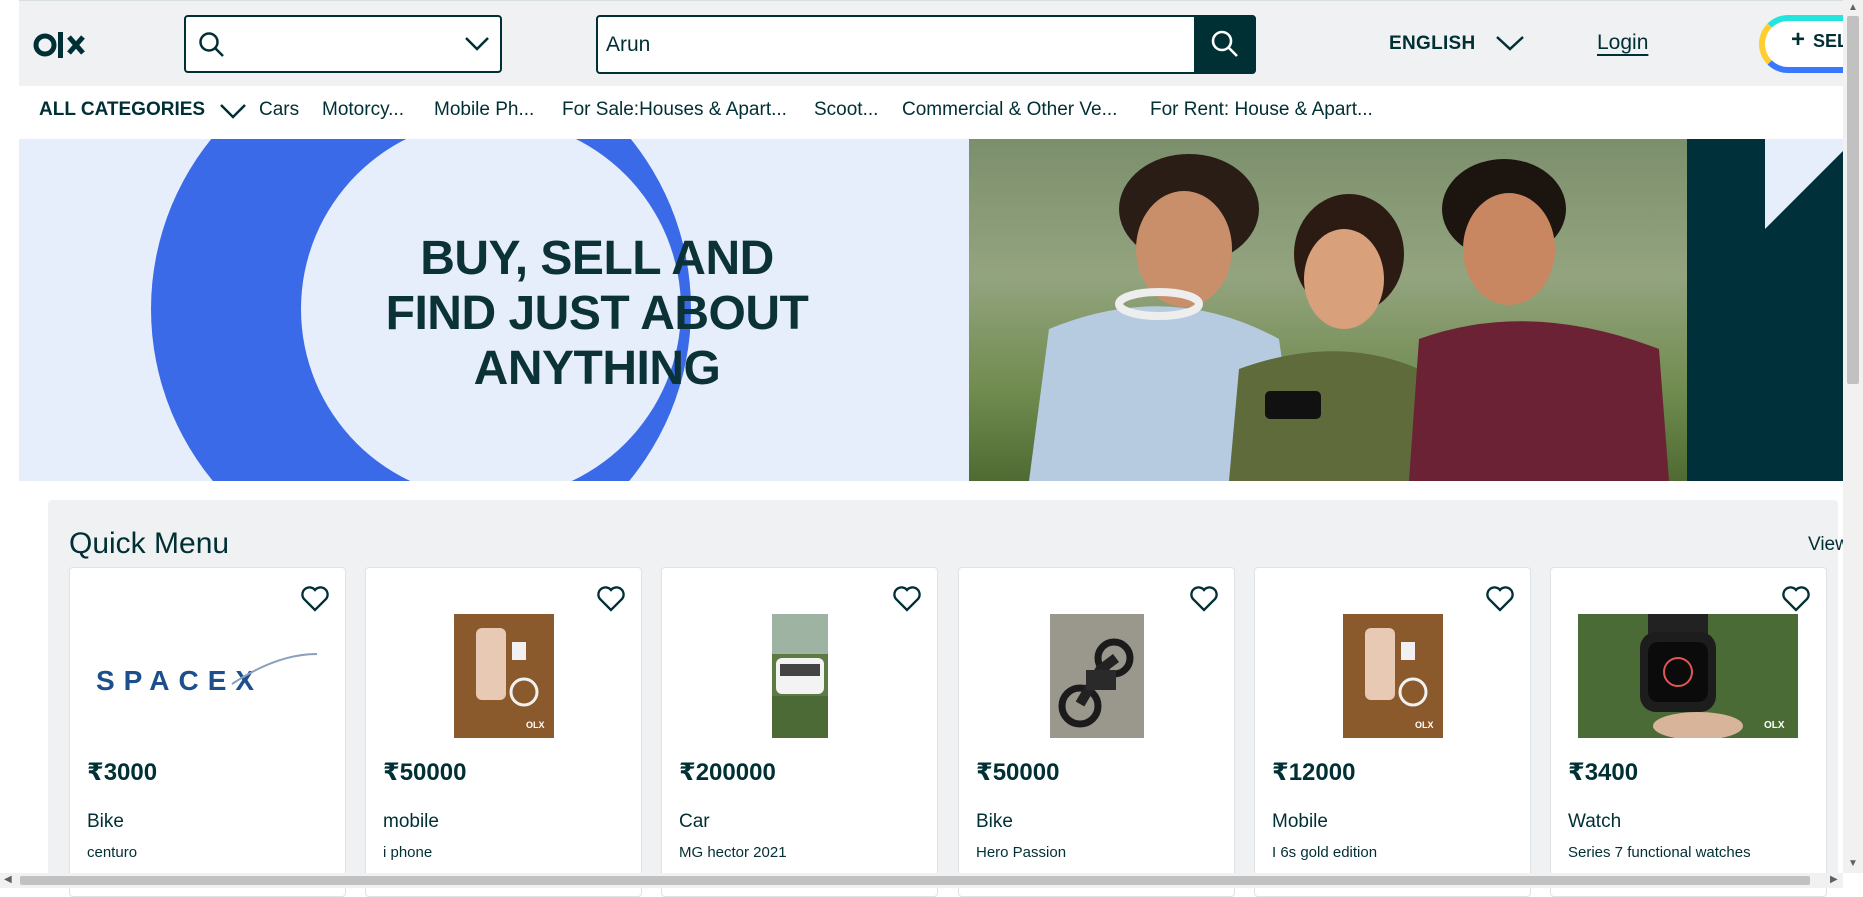 The image size is (1863, 897). What do you see at coordinates (8, 879) in the screenshot?
I see `scroll-left-icon: ◀` at bounding box center [8, 879].